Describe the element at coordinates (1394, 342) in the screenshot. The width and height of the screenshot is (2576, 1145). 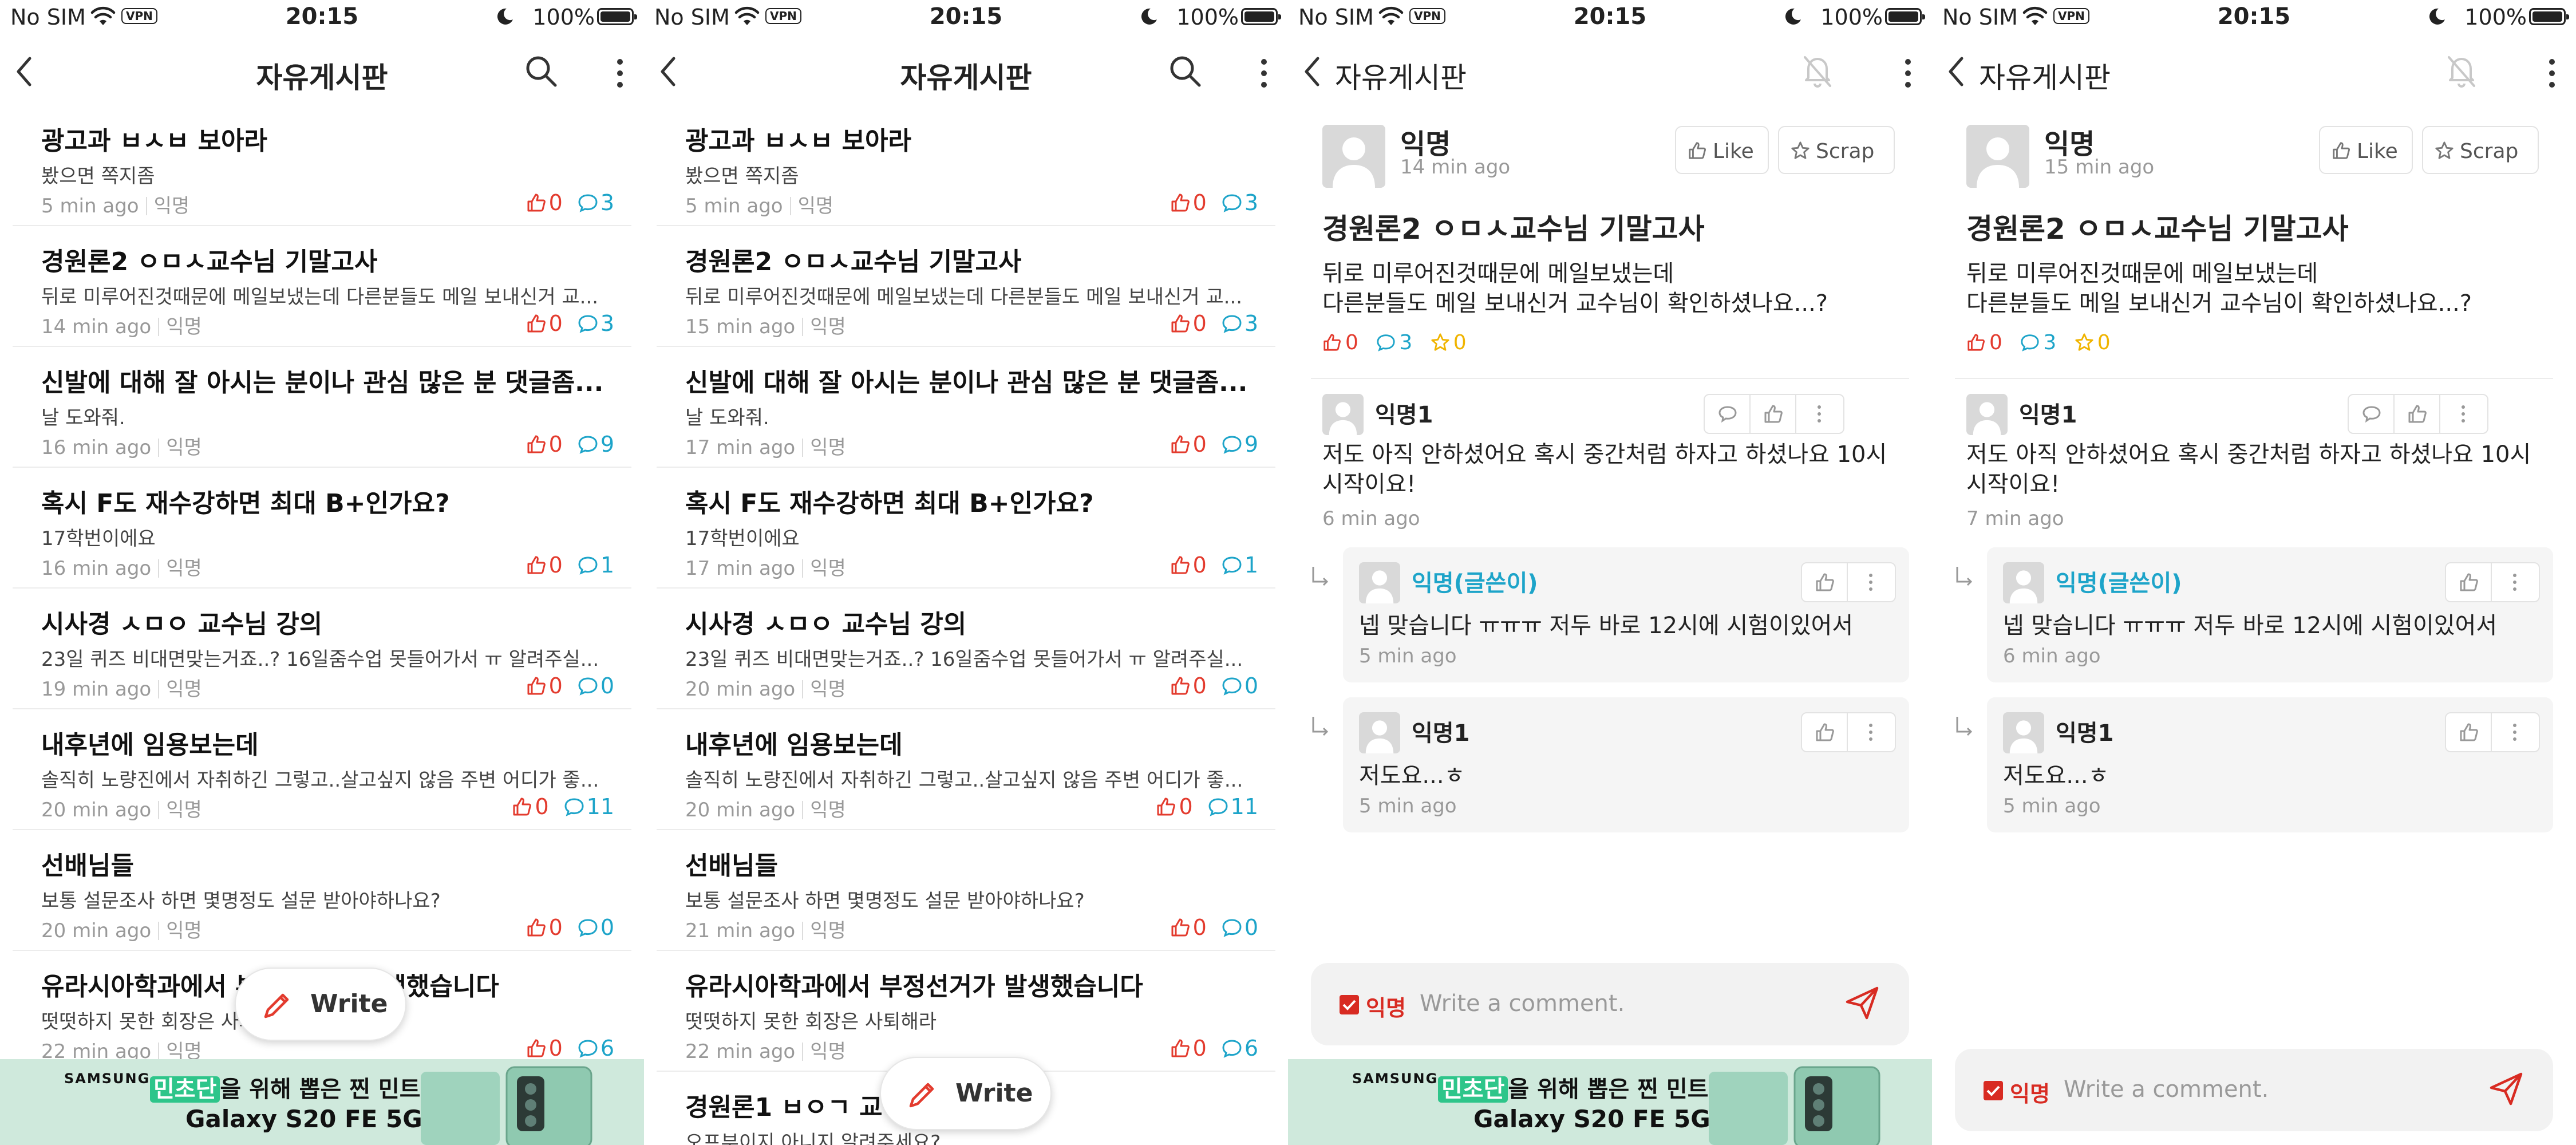
I see `post-stats: 0 3 0` at that location.